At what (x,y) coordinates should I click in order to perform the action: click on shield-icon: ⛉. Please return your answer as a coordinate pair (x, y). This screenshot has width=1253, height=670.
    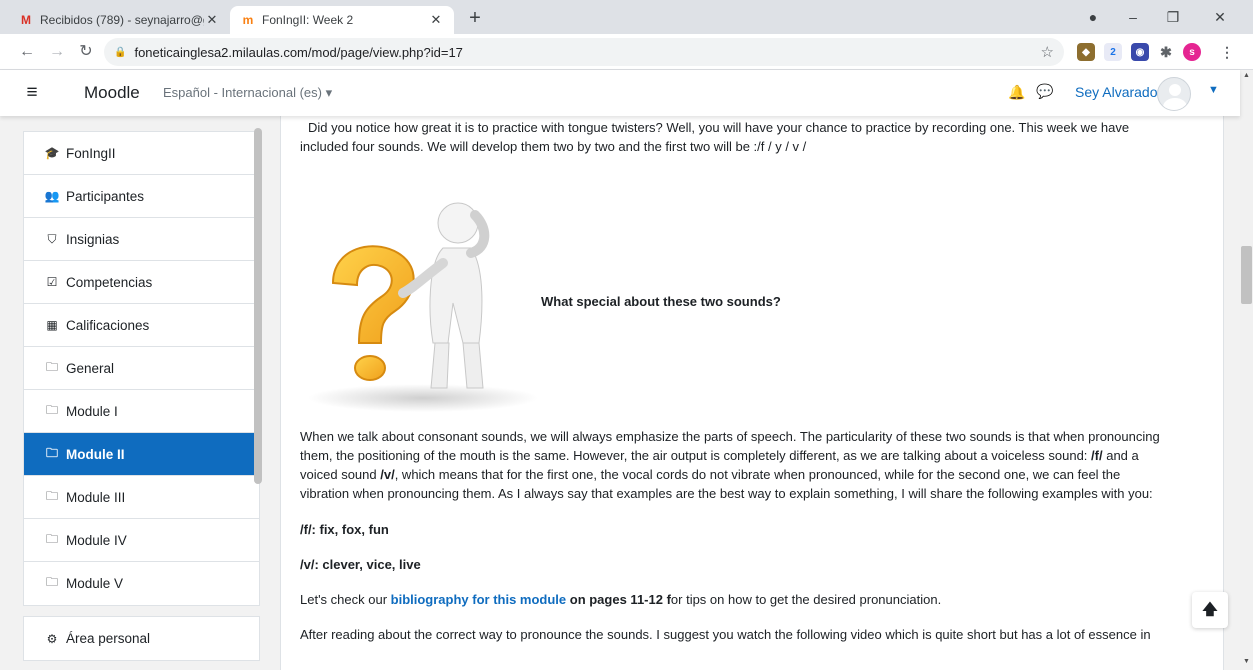
    Looking at the image, I should click on (52, 238).